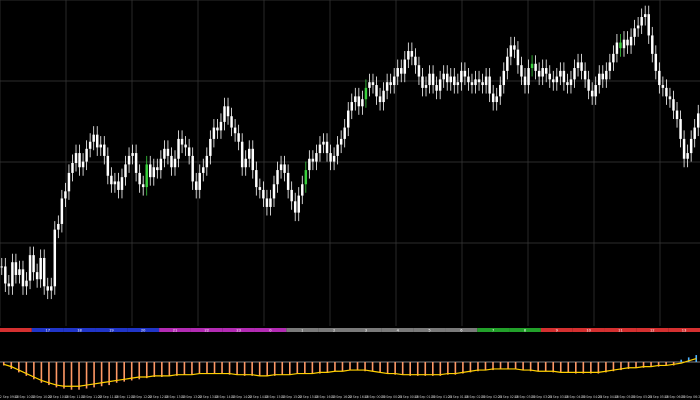 The width and height of the screenshot is (700, 400). What do you see at coordinates (690, 397) in the screenshot?
I see `x-tick-label: 23 Sep 06:20` at bounding box center [690, 397].